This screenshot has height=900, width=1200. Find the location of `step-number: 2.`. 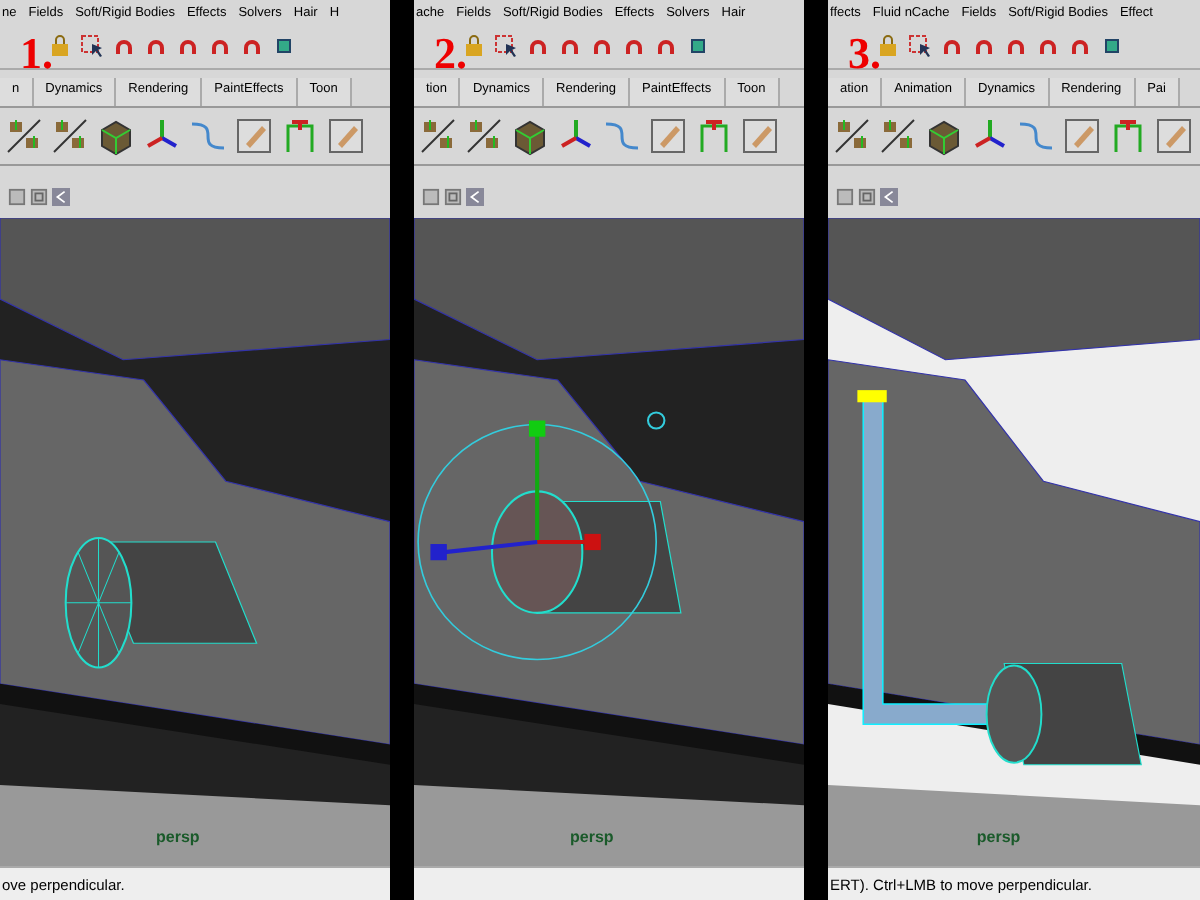

step-number: 2. is located at coordinates (450, 54).